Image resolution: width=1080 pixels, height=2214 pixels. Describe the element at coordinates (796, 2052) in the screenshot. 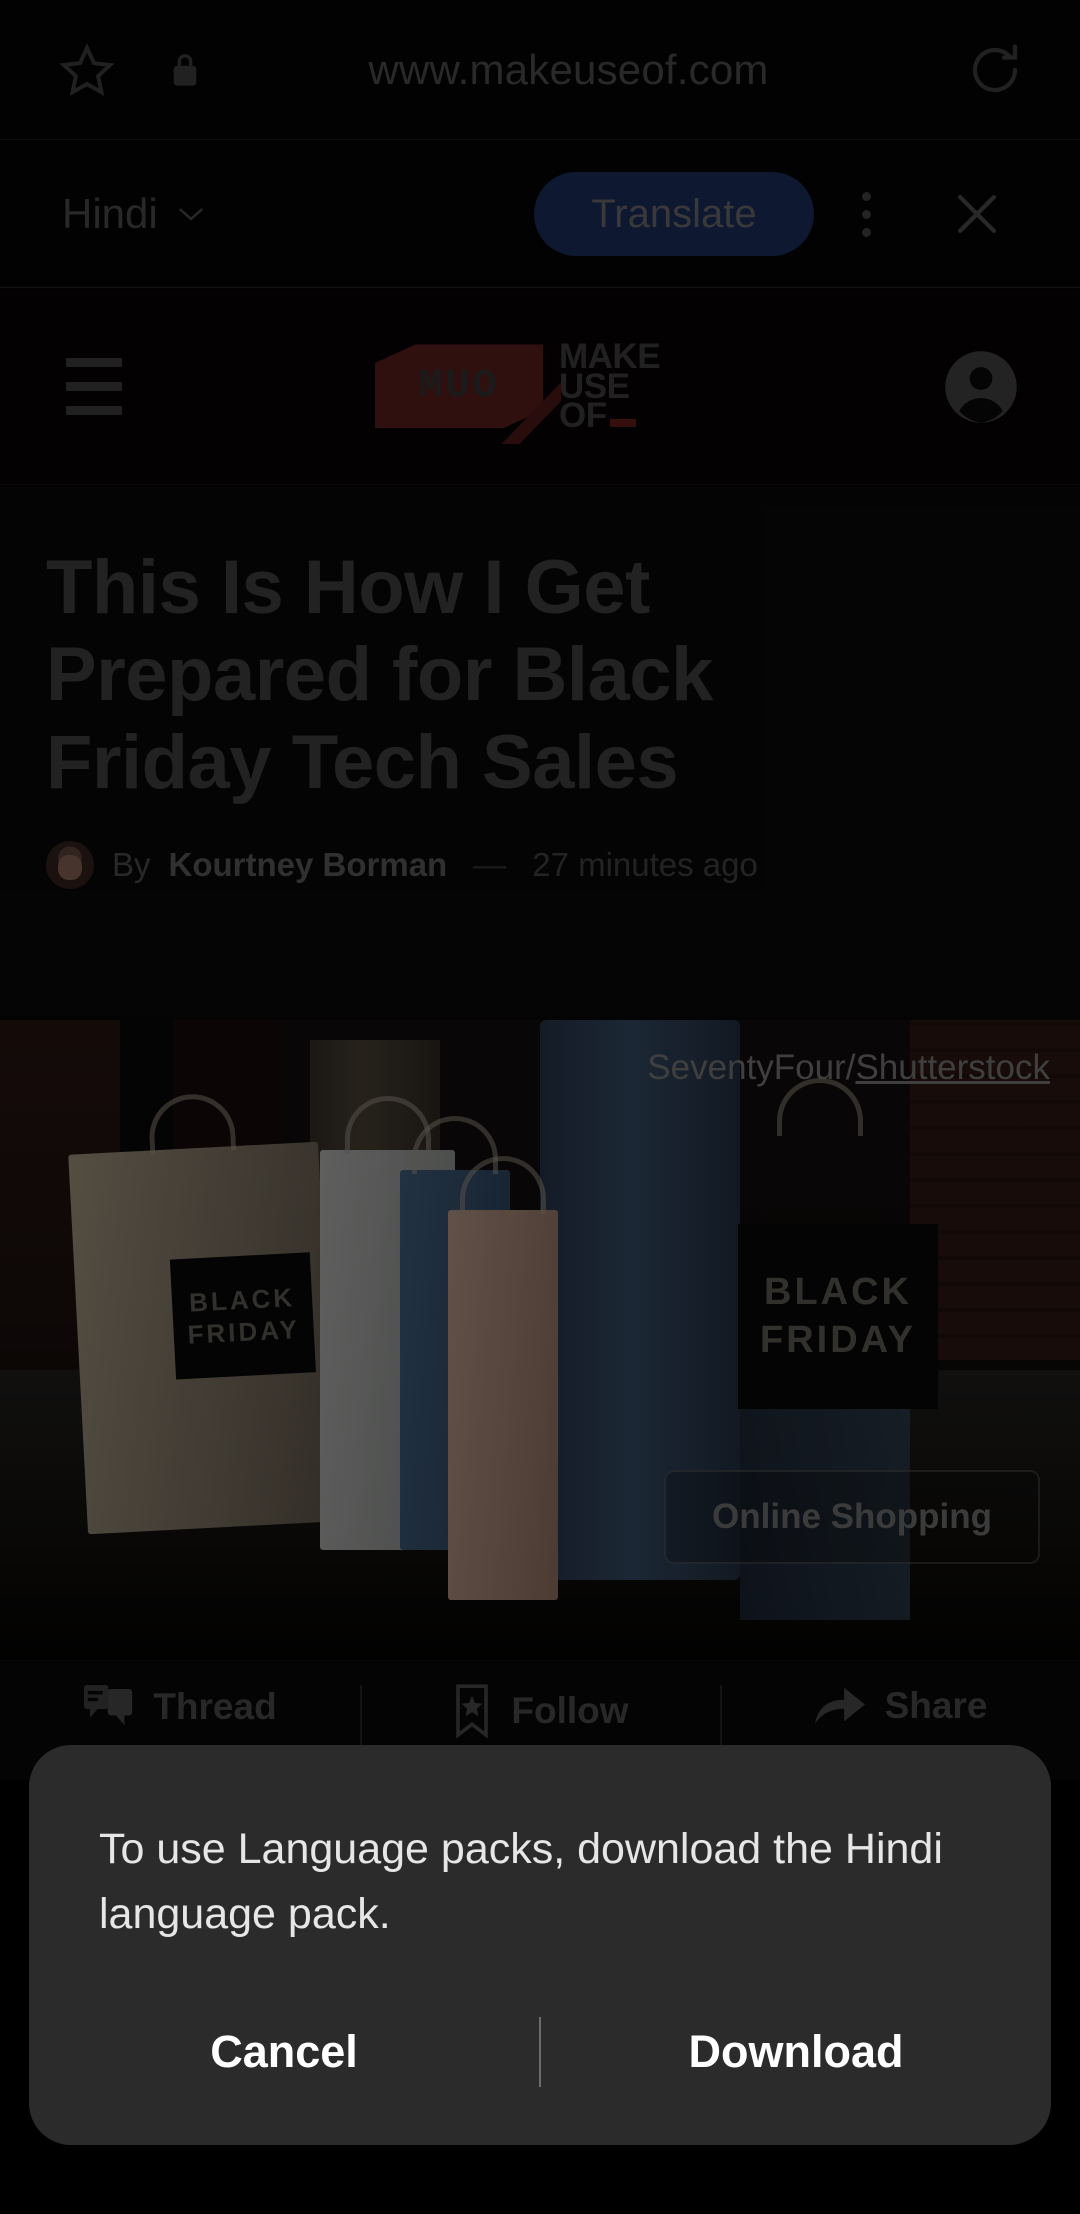

I see `download-button: Download` at that location.